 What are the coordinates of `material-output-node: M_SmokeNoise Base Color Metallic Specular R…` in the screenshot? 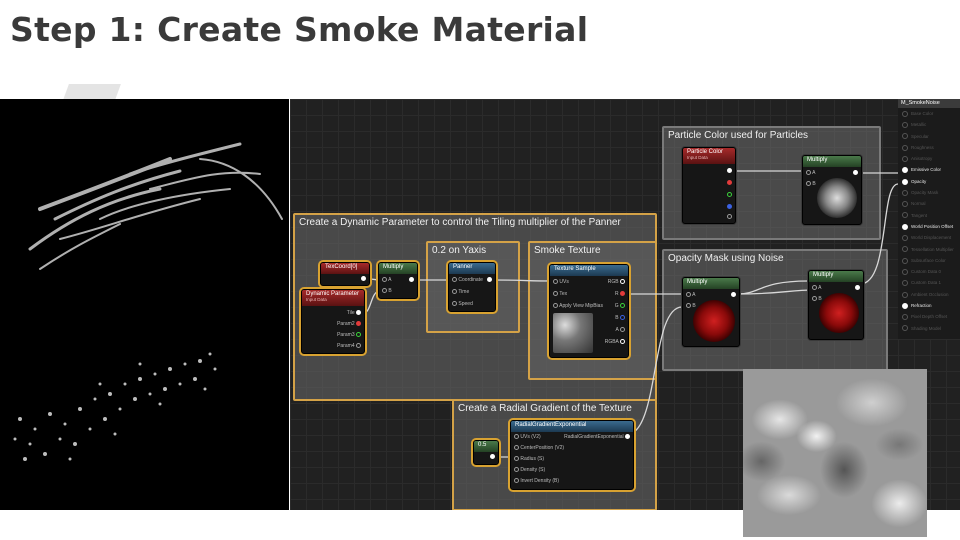 It's located at (929, 219).